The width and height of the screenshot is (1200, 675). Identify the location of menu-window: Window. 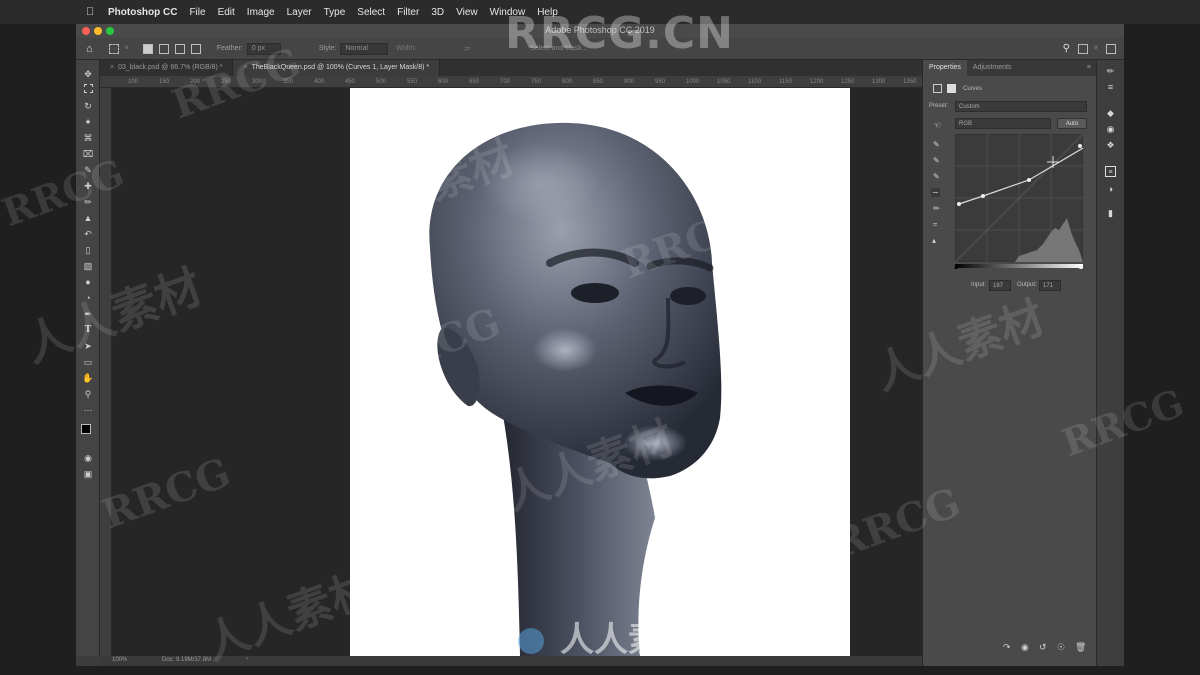
(508, 12).